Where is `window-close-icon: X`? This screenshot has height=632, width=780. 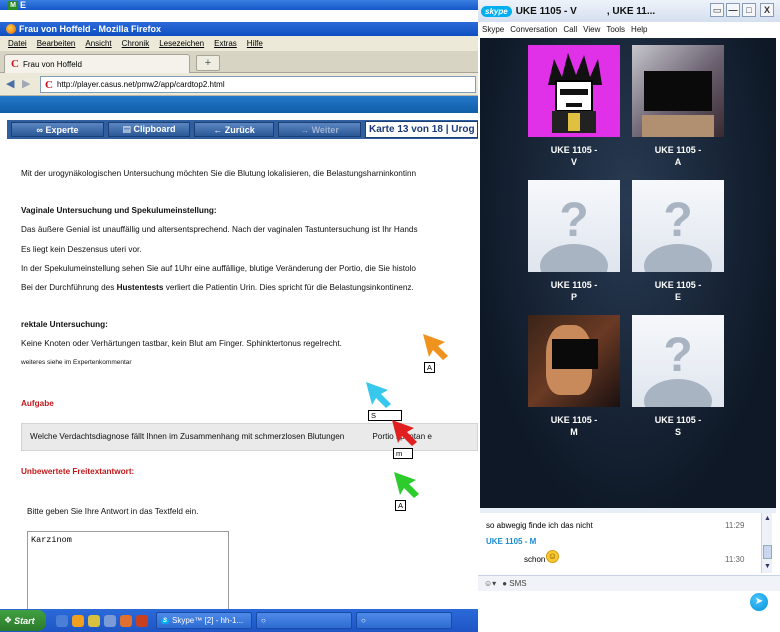 window-close-icon: X is located at coordinates (767, 10).